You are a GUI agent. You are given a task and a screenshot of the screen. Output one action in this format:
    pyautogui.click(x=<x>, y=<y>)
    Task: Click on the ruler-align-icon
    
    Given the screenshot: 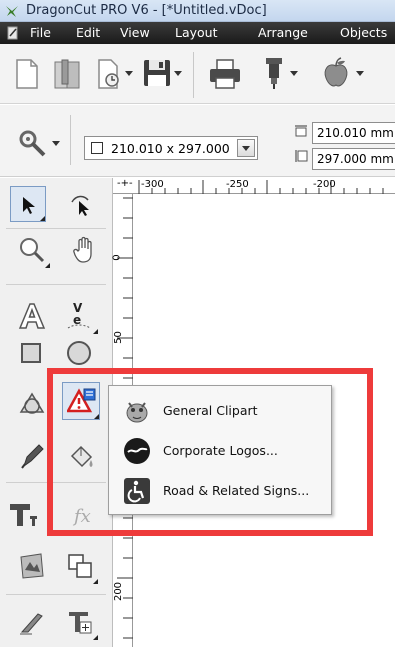 What is the action you would take?
    pyautogui.click(x=80, y=623)
    